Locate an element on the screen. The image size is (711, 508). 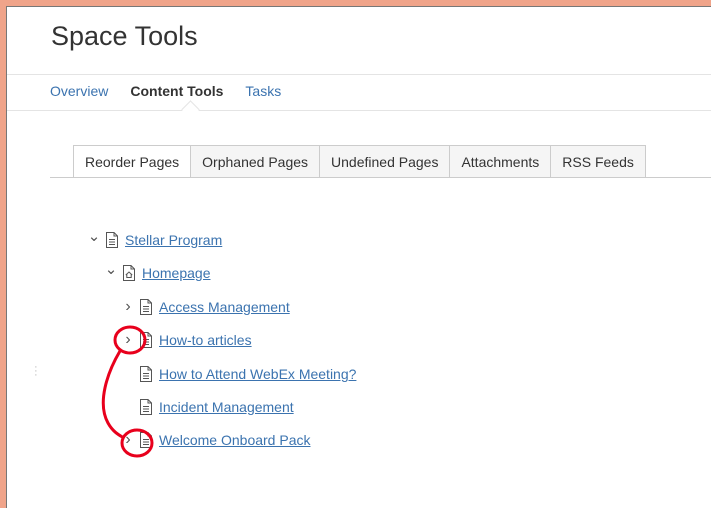
tree-node: › How-to articles is located at coordinates (186, 340).